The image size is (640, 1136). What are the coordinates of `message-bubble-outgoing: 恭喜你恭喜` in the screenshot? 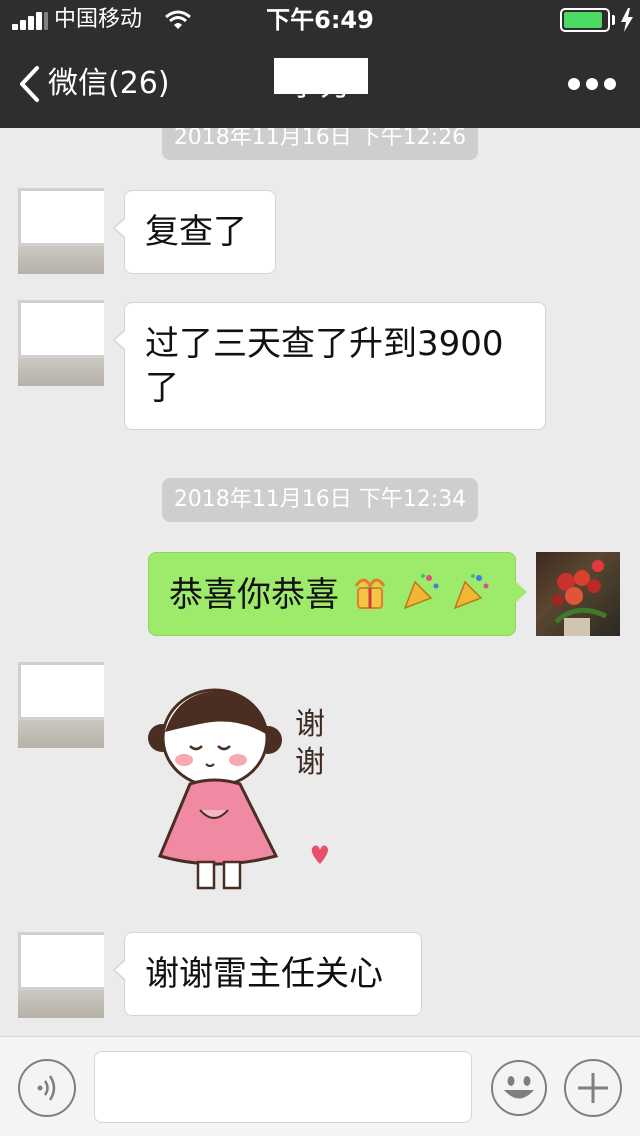 It's located at (337, 594).